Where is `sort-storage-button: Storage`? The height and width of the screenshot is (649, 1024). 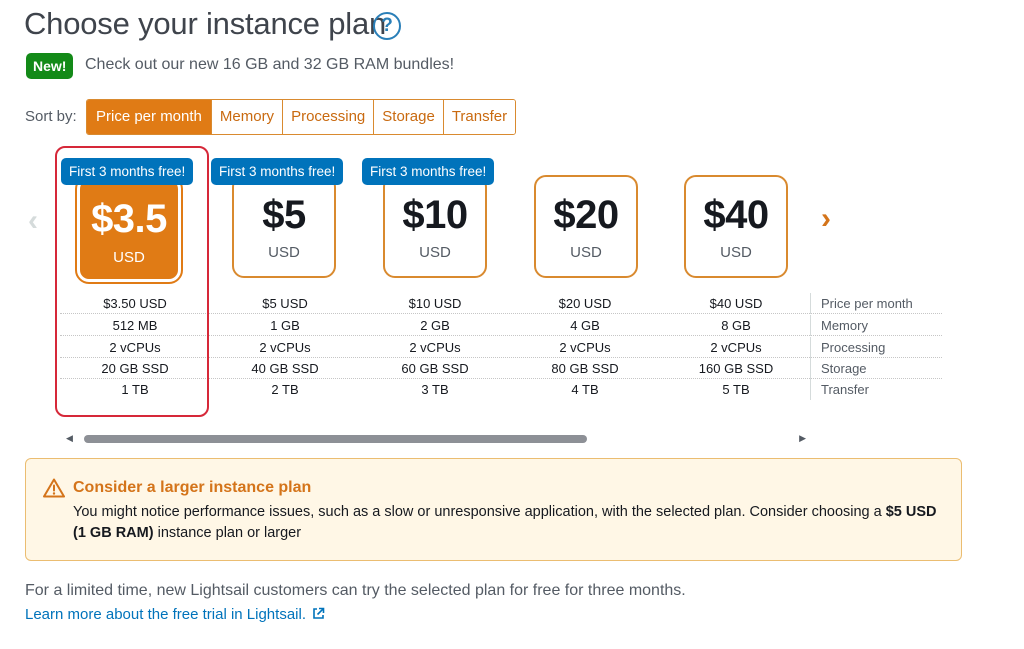
sort-storage-button: Storage is located at coordinates (408, 117).